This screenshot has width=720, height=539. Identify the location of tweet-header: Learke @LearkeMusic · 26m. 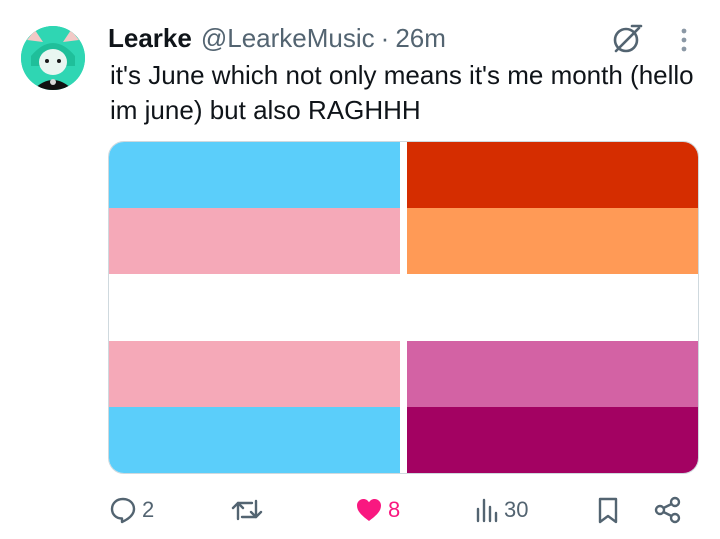
(277, 38).